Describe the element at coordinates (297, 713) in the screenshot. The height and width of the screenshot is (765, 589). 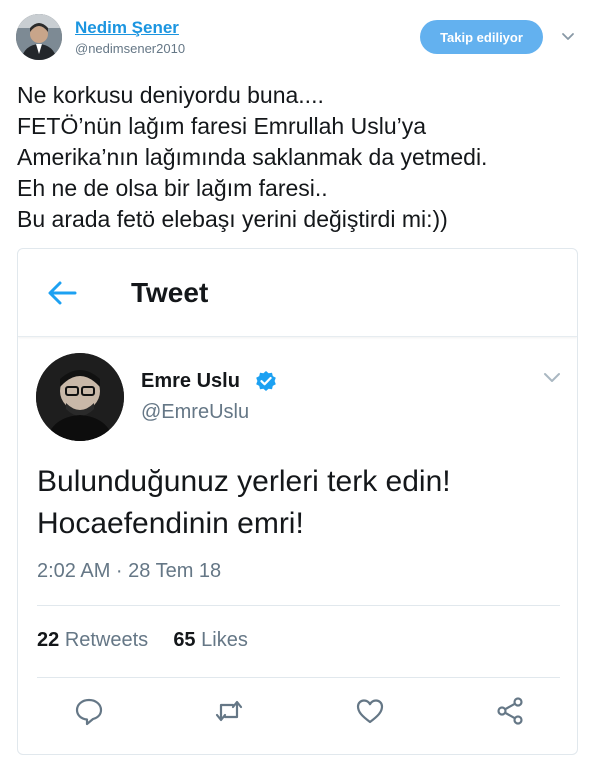
I see `action-bar` at that location.